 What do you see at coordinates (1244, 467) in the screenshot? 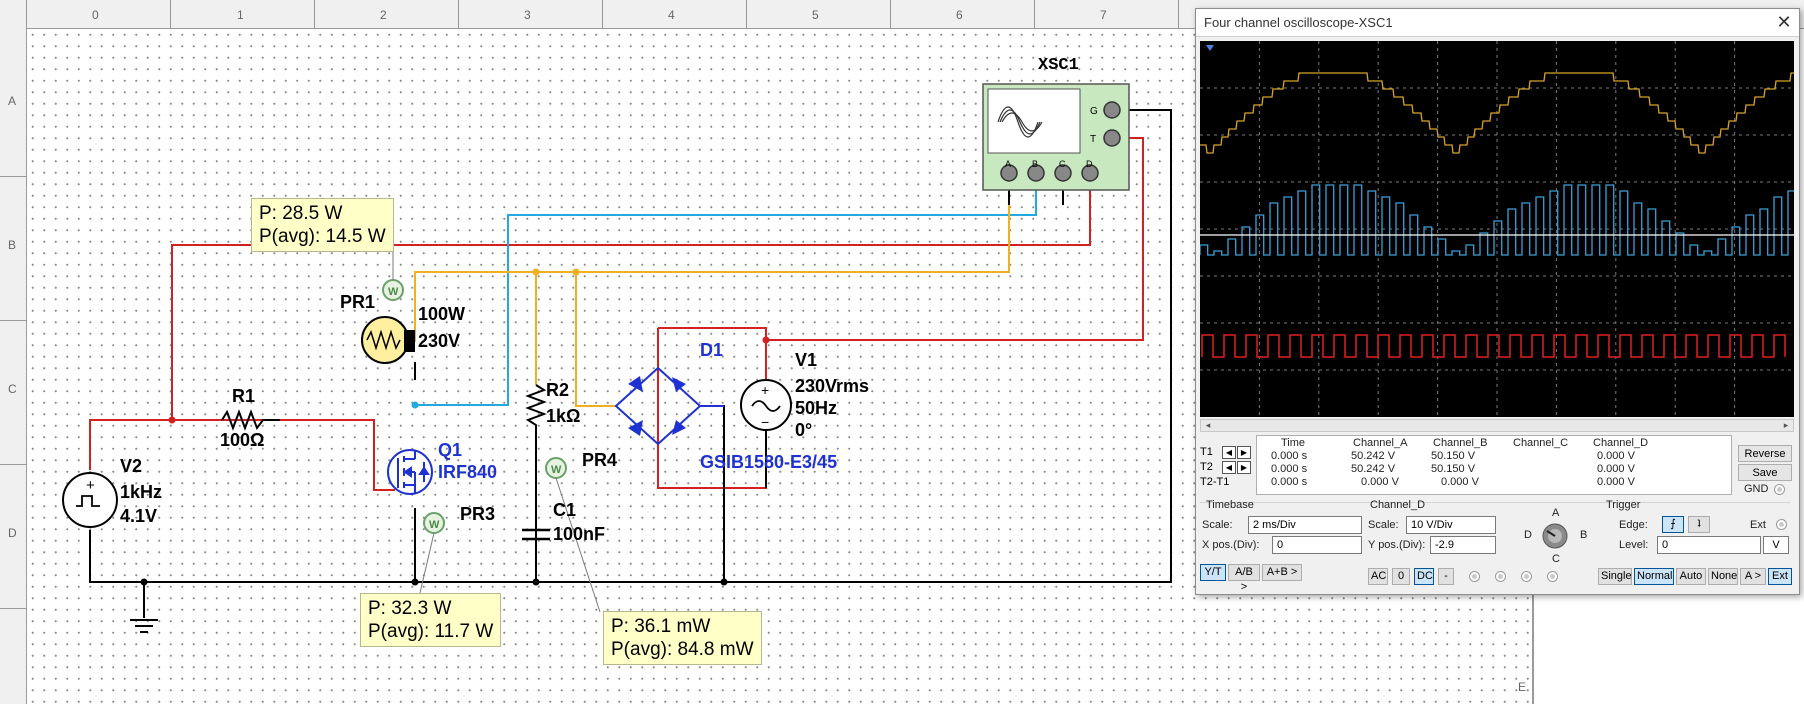
I see `t2-right-arrow-icon: ▶` at bounding box center [1244, 467].